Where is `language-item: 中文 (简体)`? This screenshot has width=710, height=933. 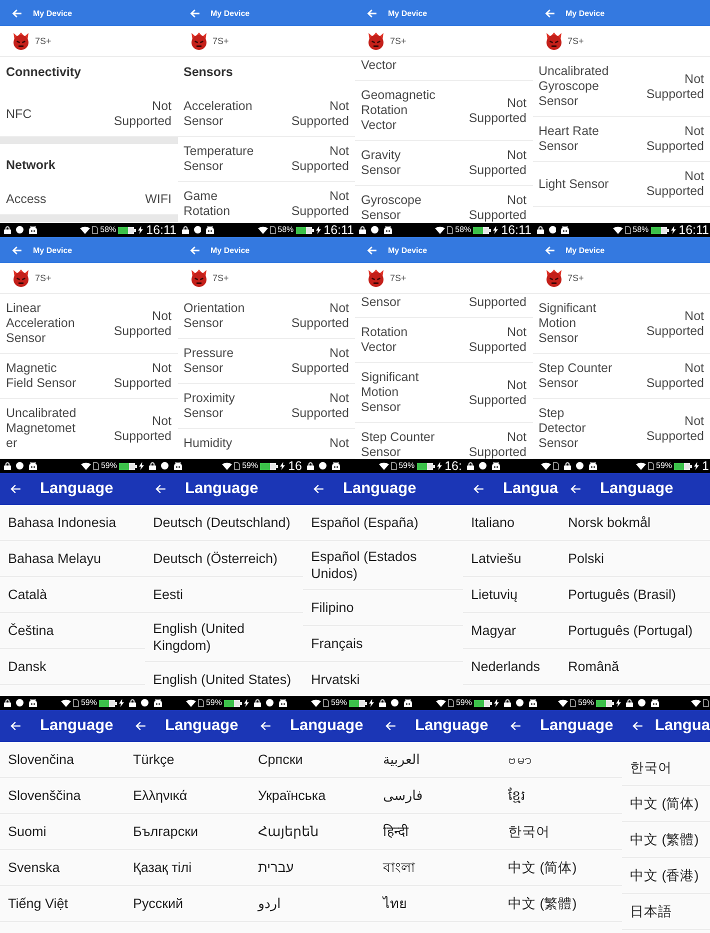 language-item: 中文 (简体) is located at coordinates (666, 804).